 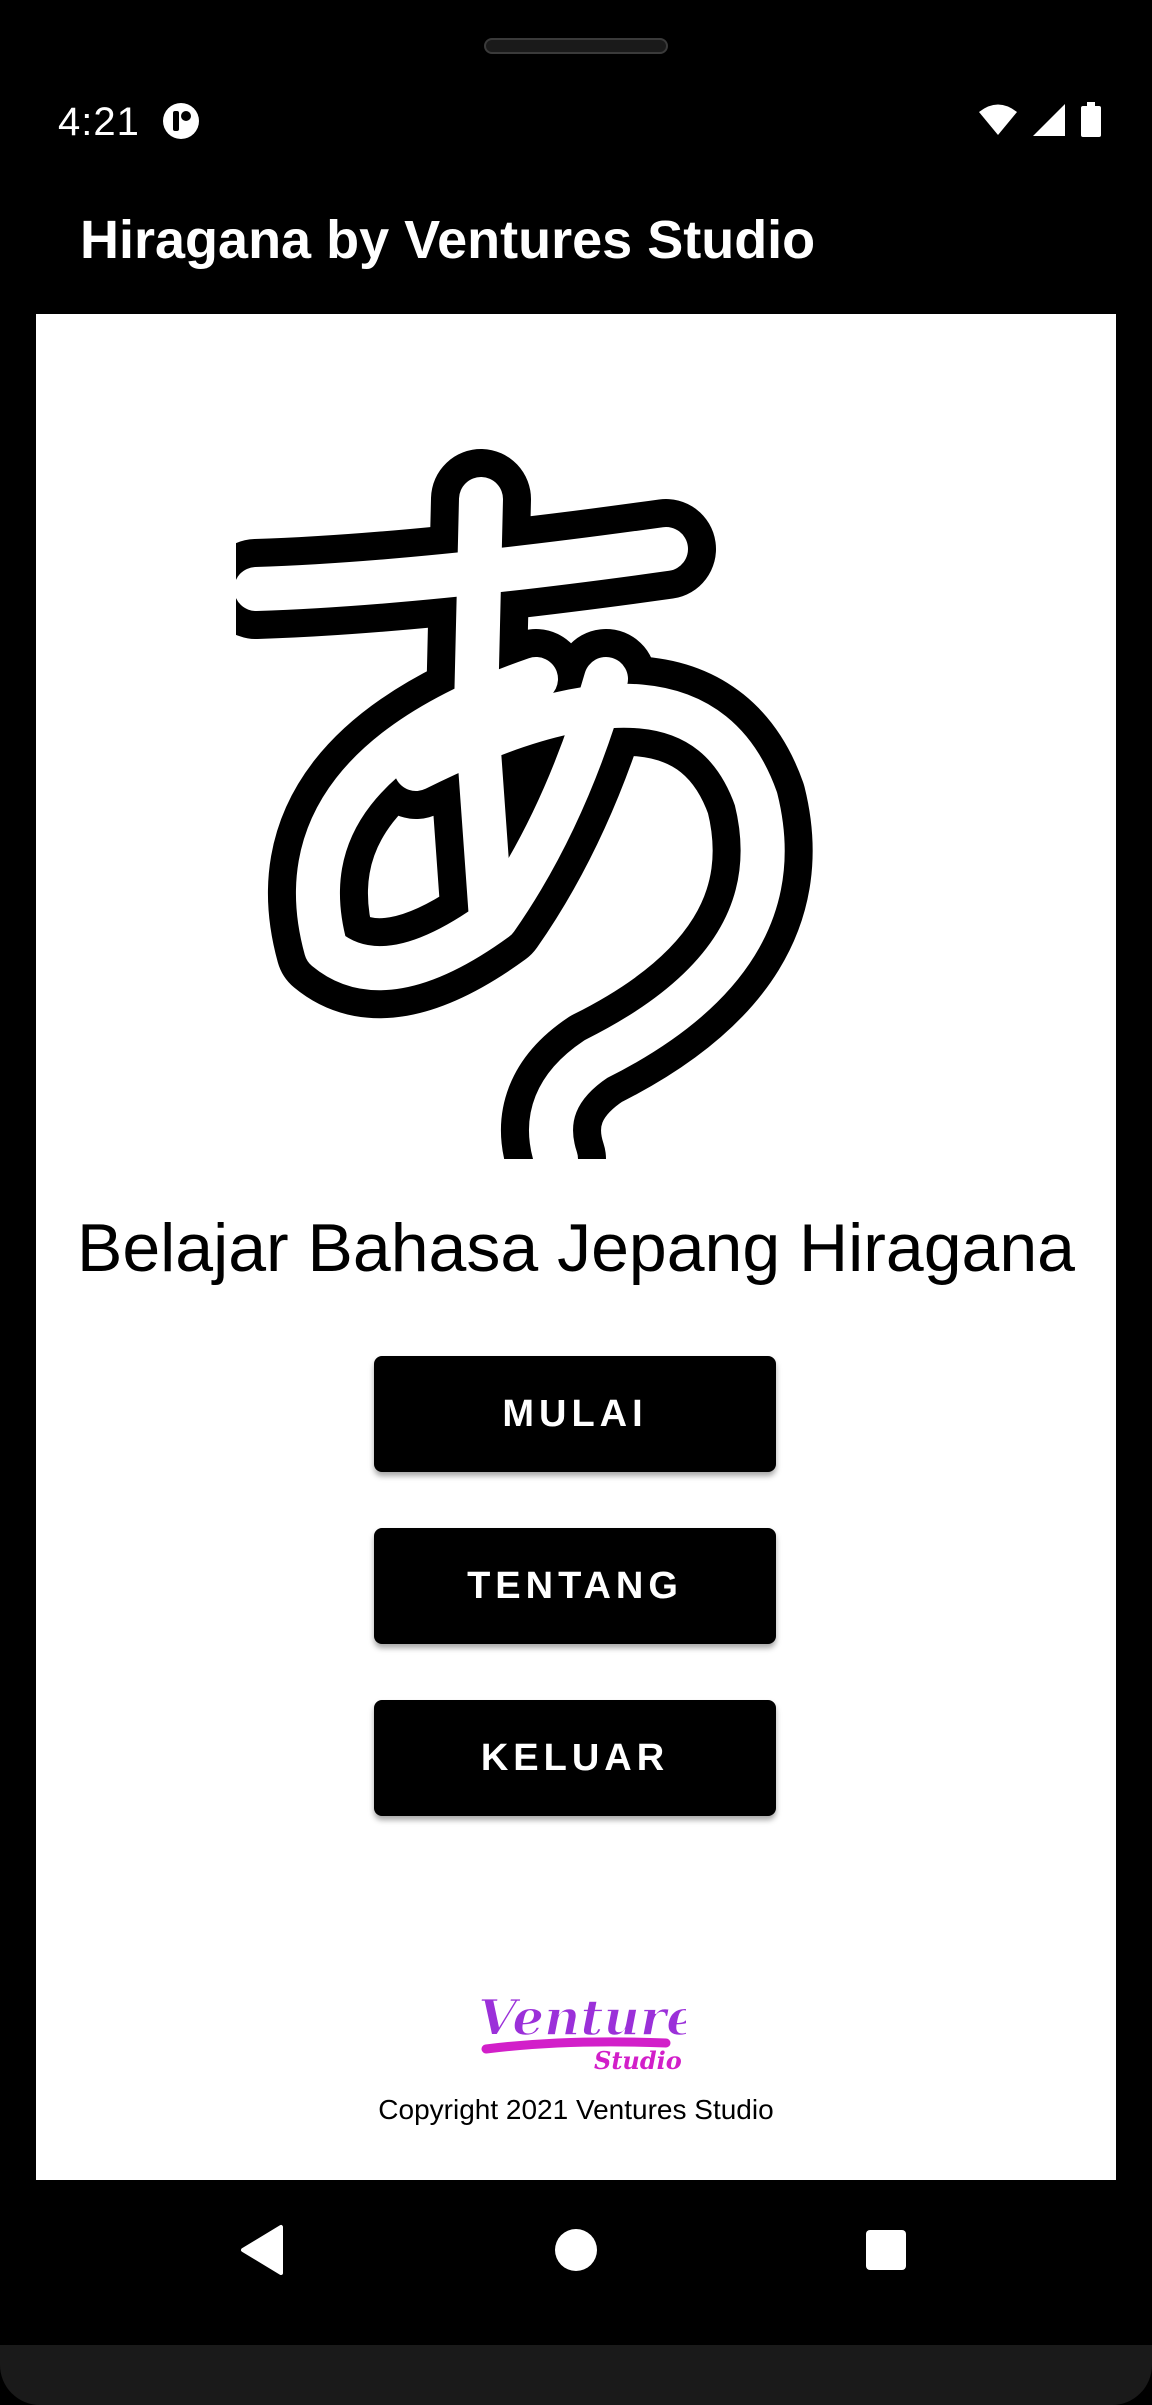 I want to click on cellular-signal-icon, so click(x=1049, y=122).